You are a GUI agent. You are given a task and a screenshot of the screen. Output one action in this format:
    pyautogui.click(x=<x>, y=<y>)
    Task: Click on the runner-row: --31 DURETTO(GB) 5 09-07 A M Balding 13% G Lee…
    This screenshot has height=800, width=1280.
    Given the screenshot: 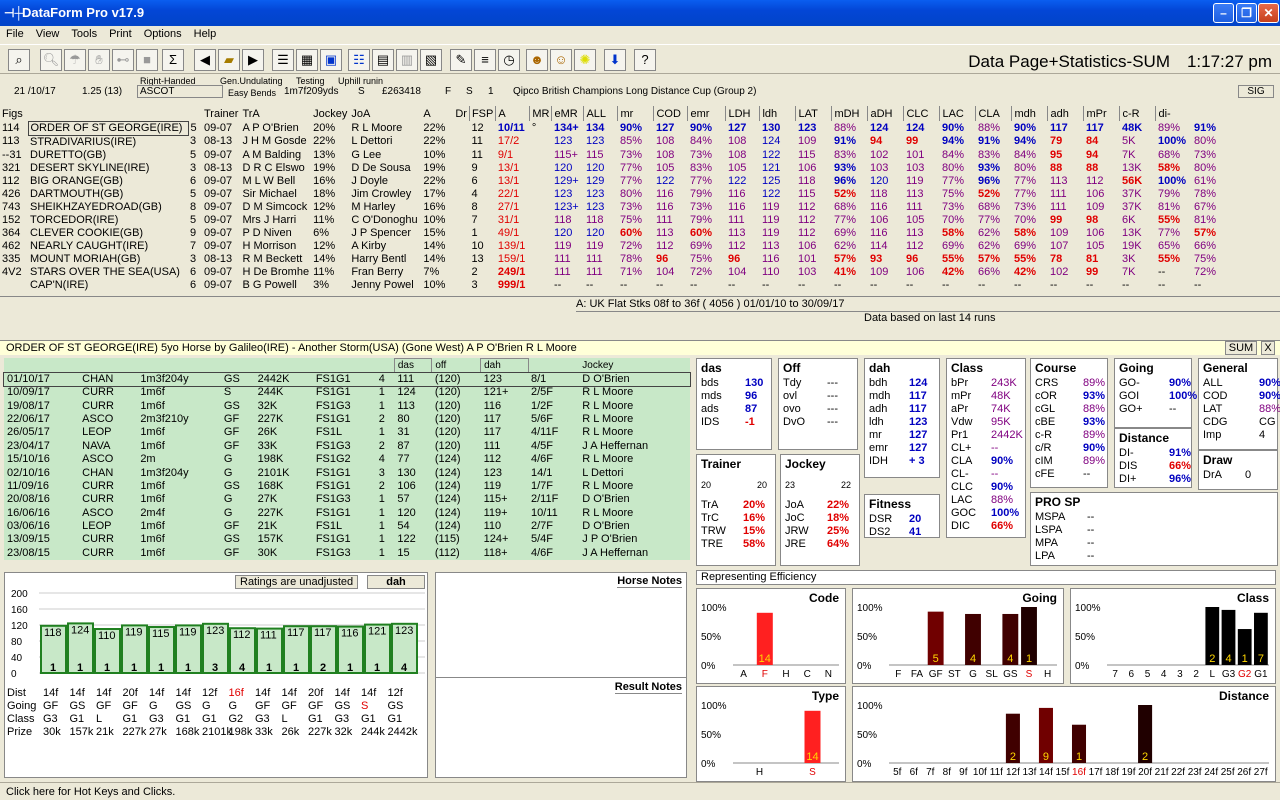 What is the action you would take?
    pyautogui.click(x=609, y=155)
    